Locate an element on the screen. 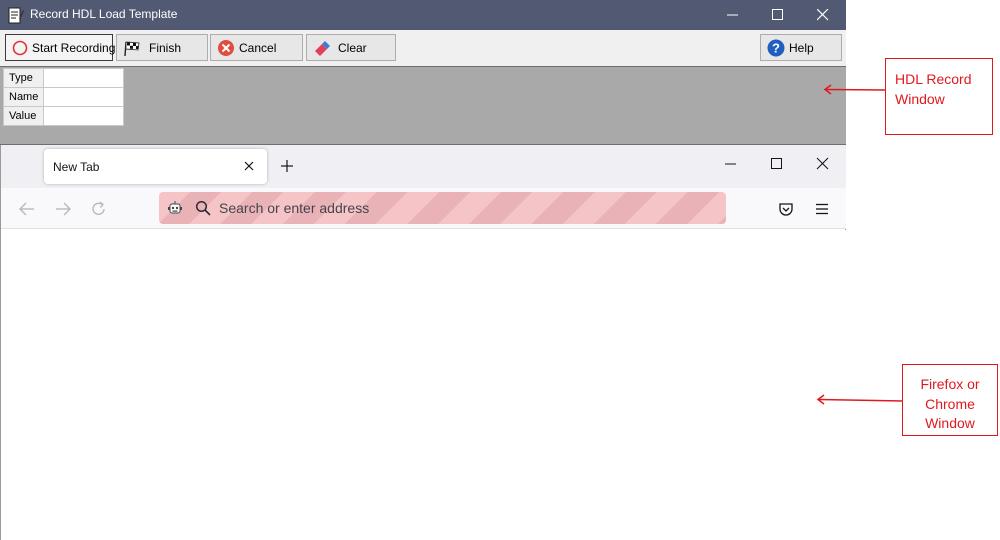 The image size is (1000, 540). help-button: ? Help is located at coordinates (801, 47).